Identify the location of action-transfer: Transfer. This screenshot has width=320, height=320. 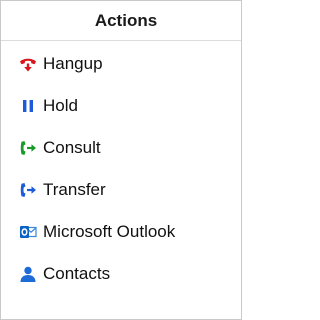
(121, 190).